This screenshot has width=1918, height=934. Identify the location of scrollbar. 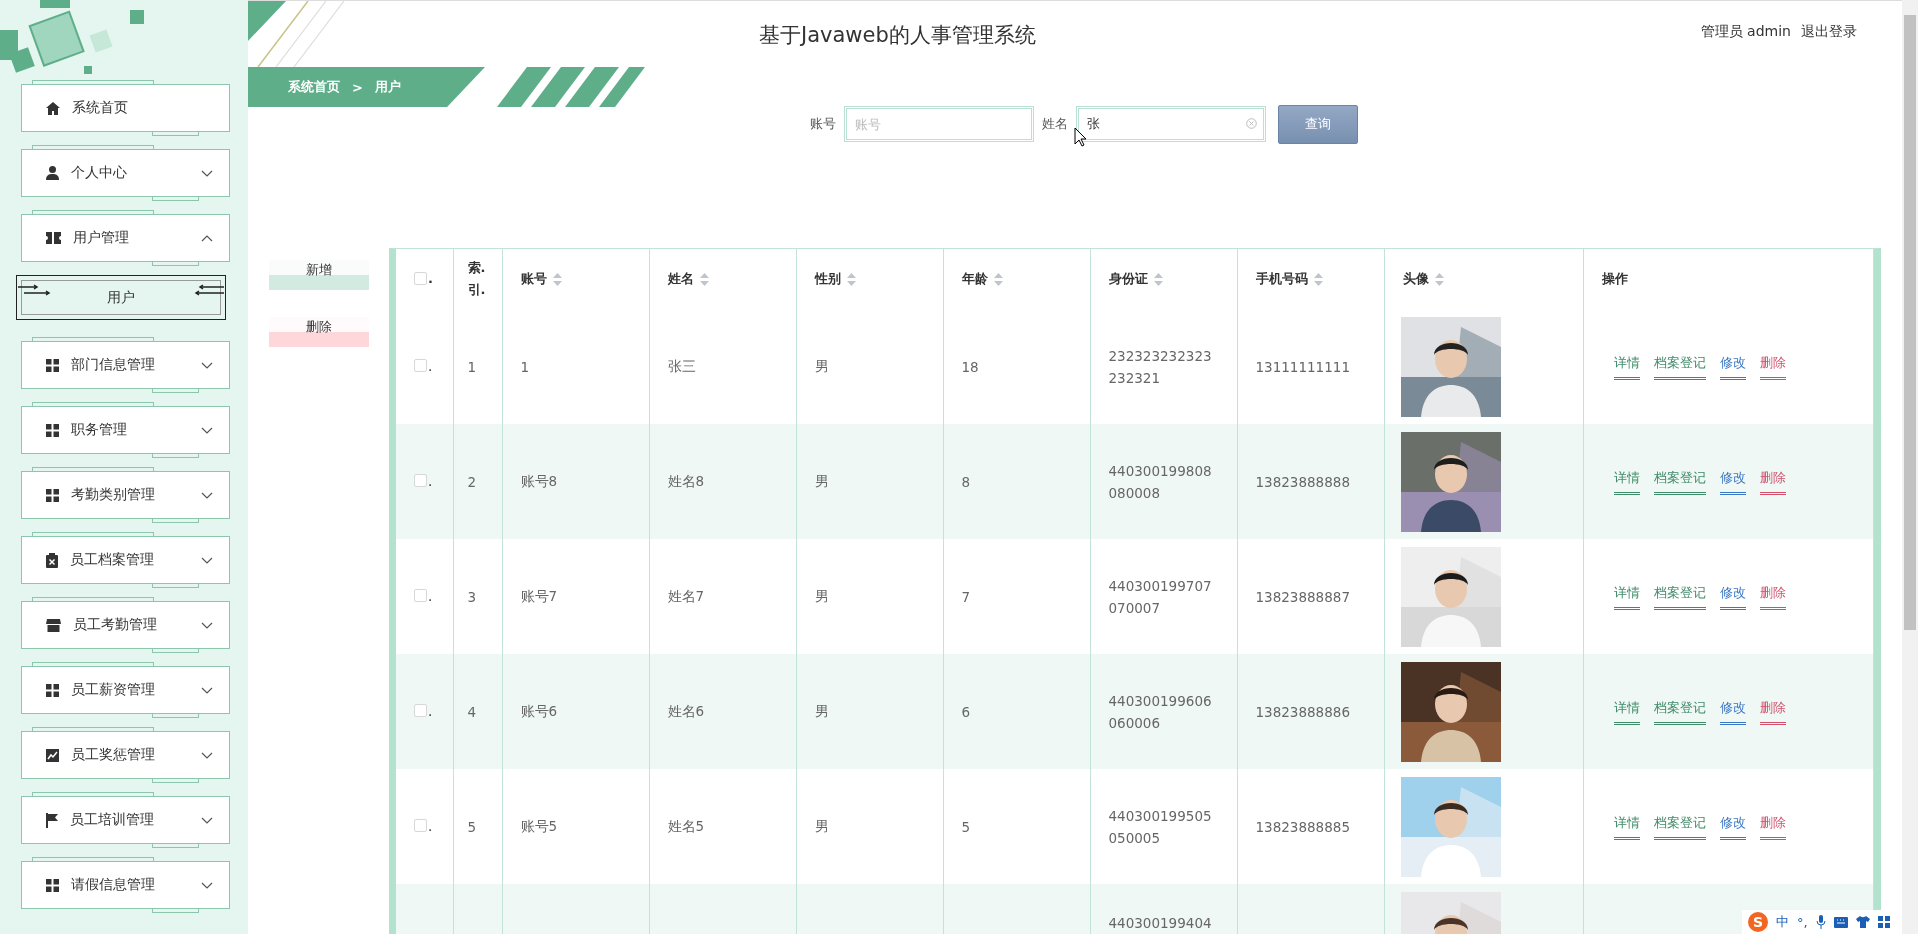
(1910, 467).